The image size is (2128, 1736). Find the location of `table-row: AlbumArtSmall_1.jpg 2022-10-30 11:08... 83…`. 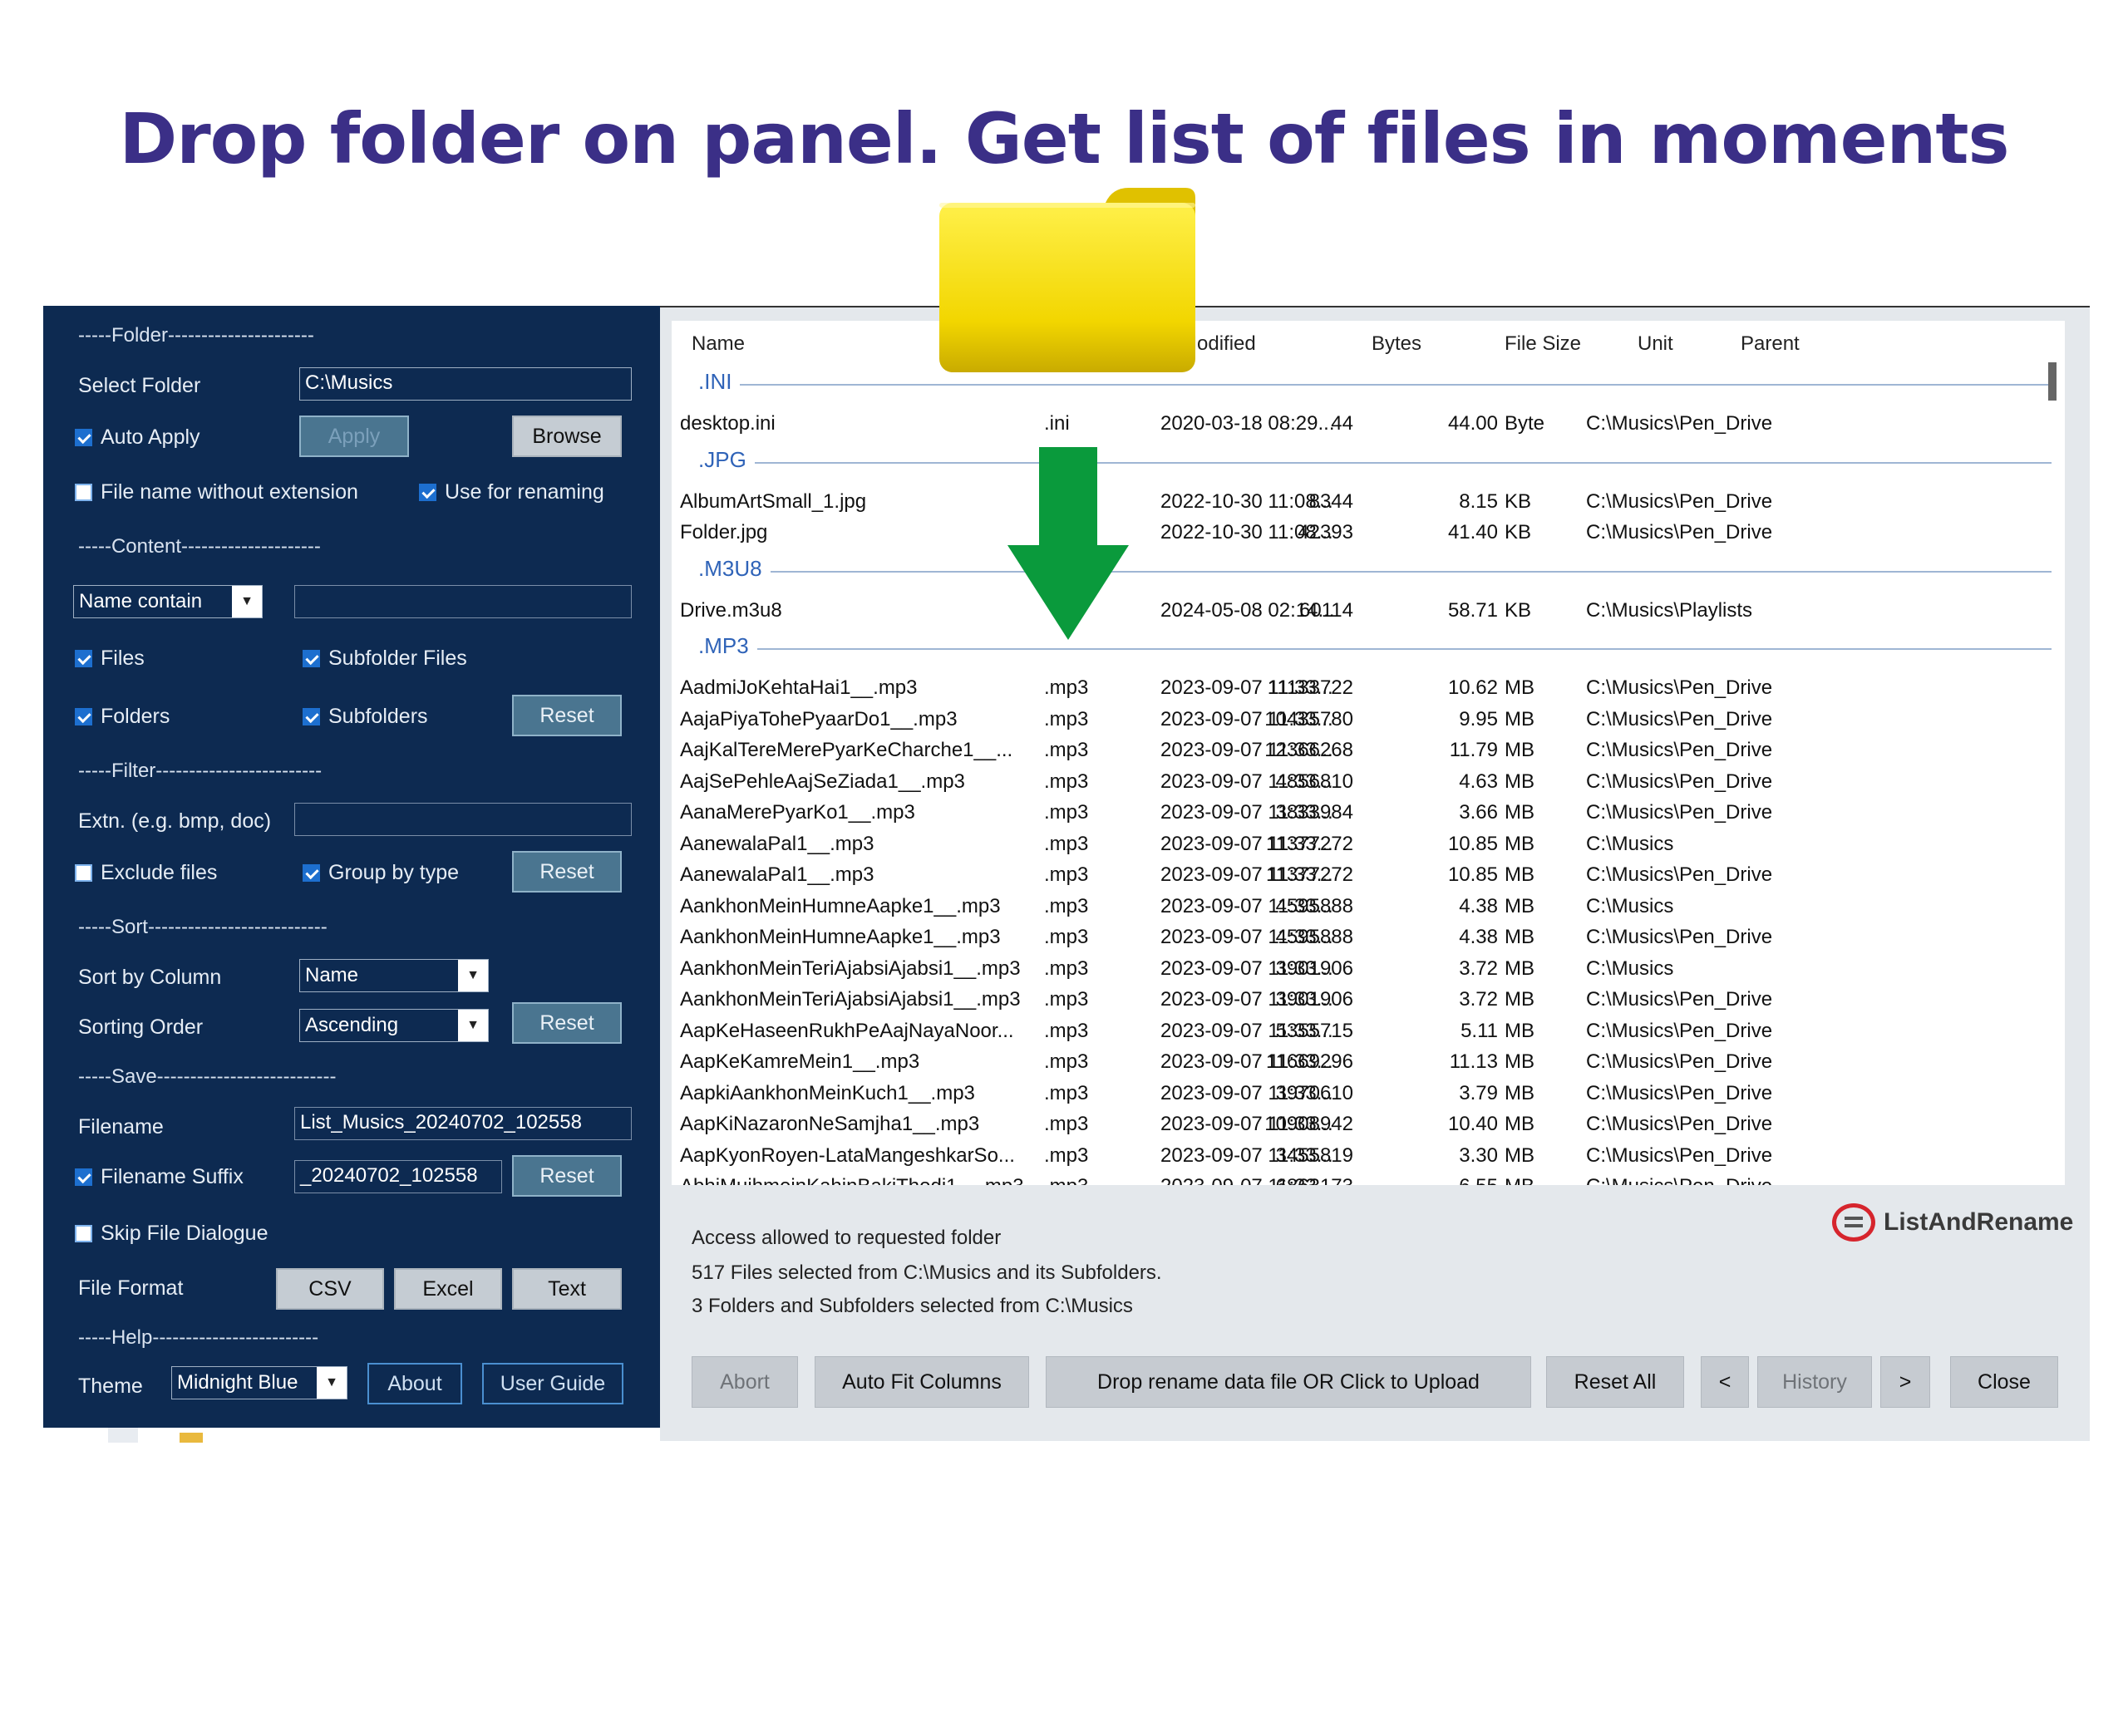

table-row: AlbumArtSmall_1.jpg 2022-10-30 11:08... 83… is located at coordinates (1368, 502).